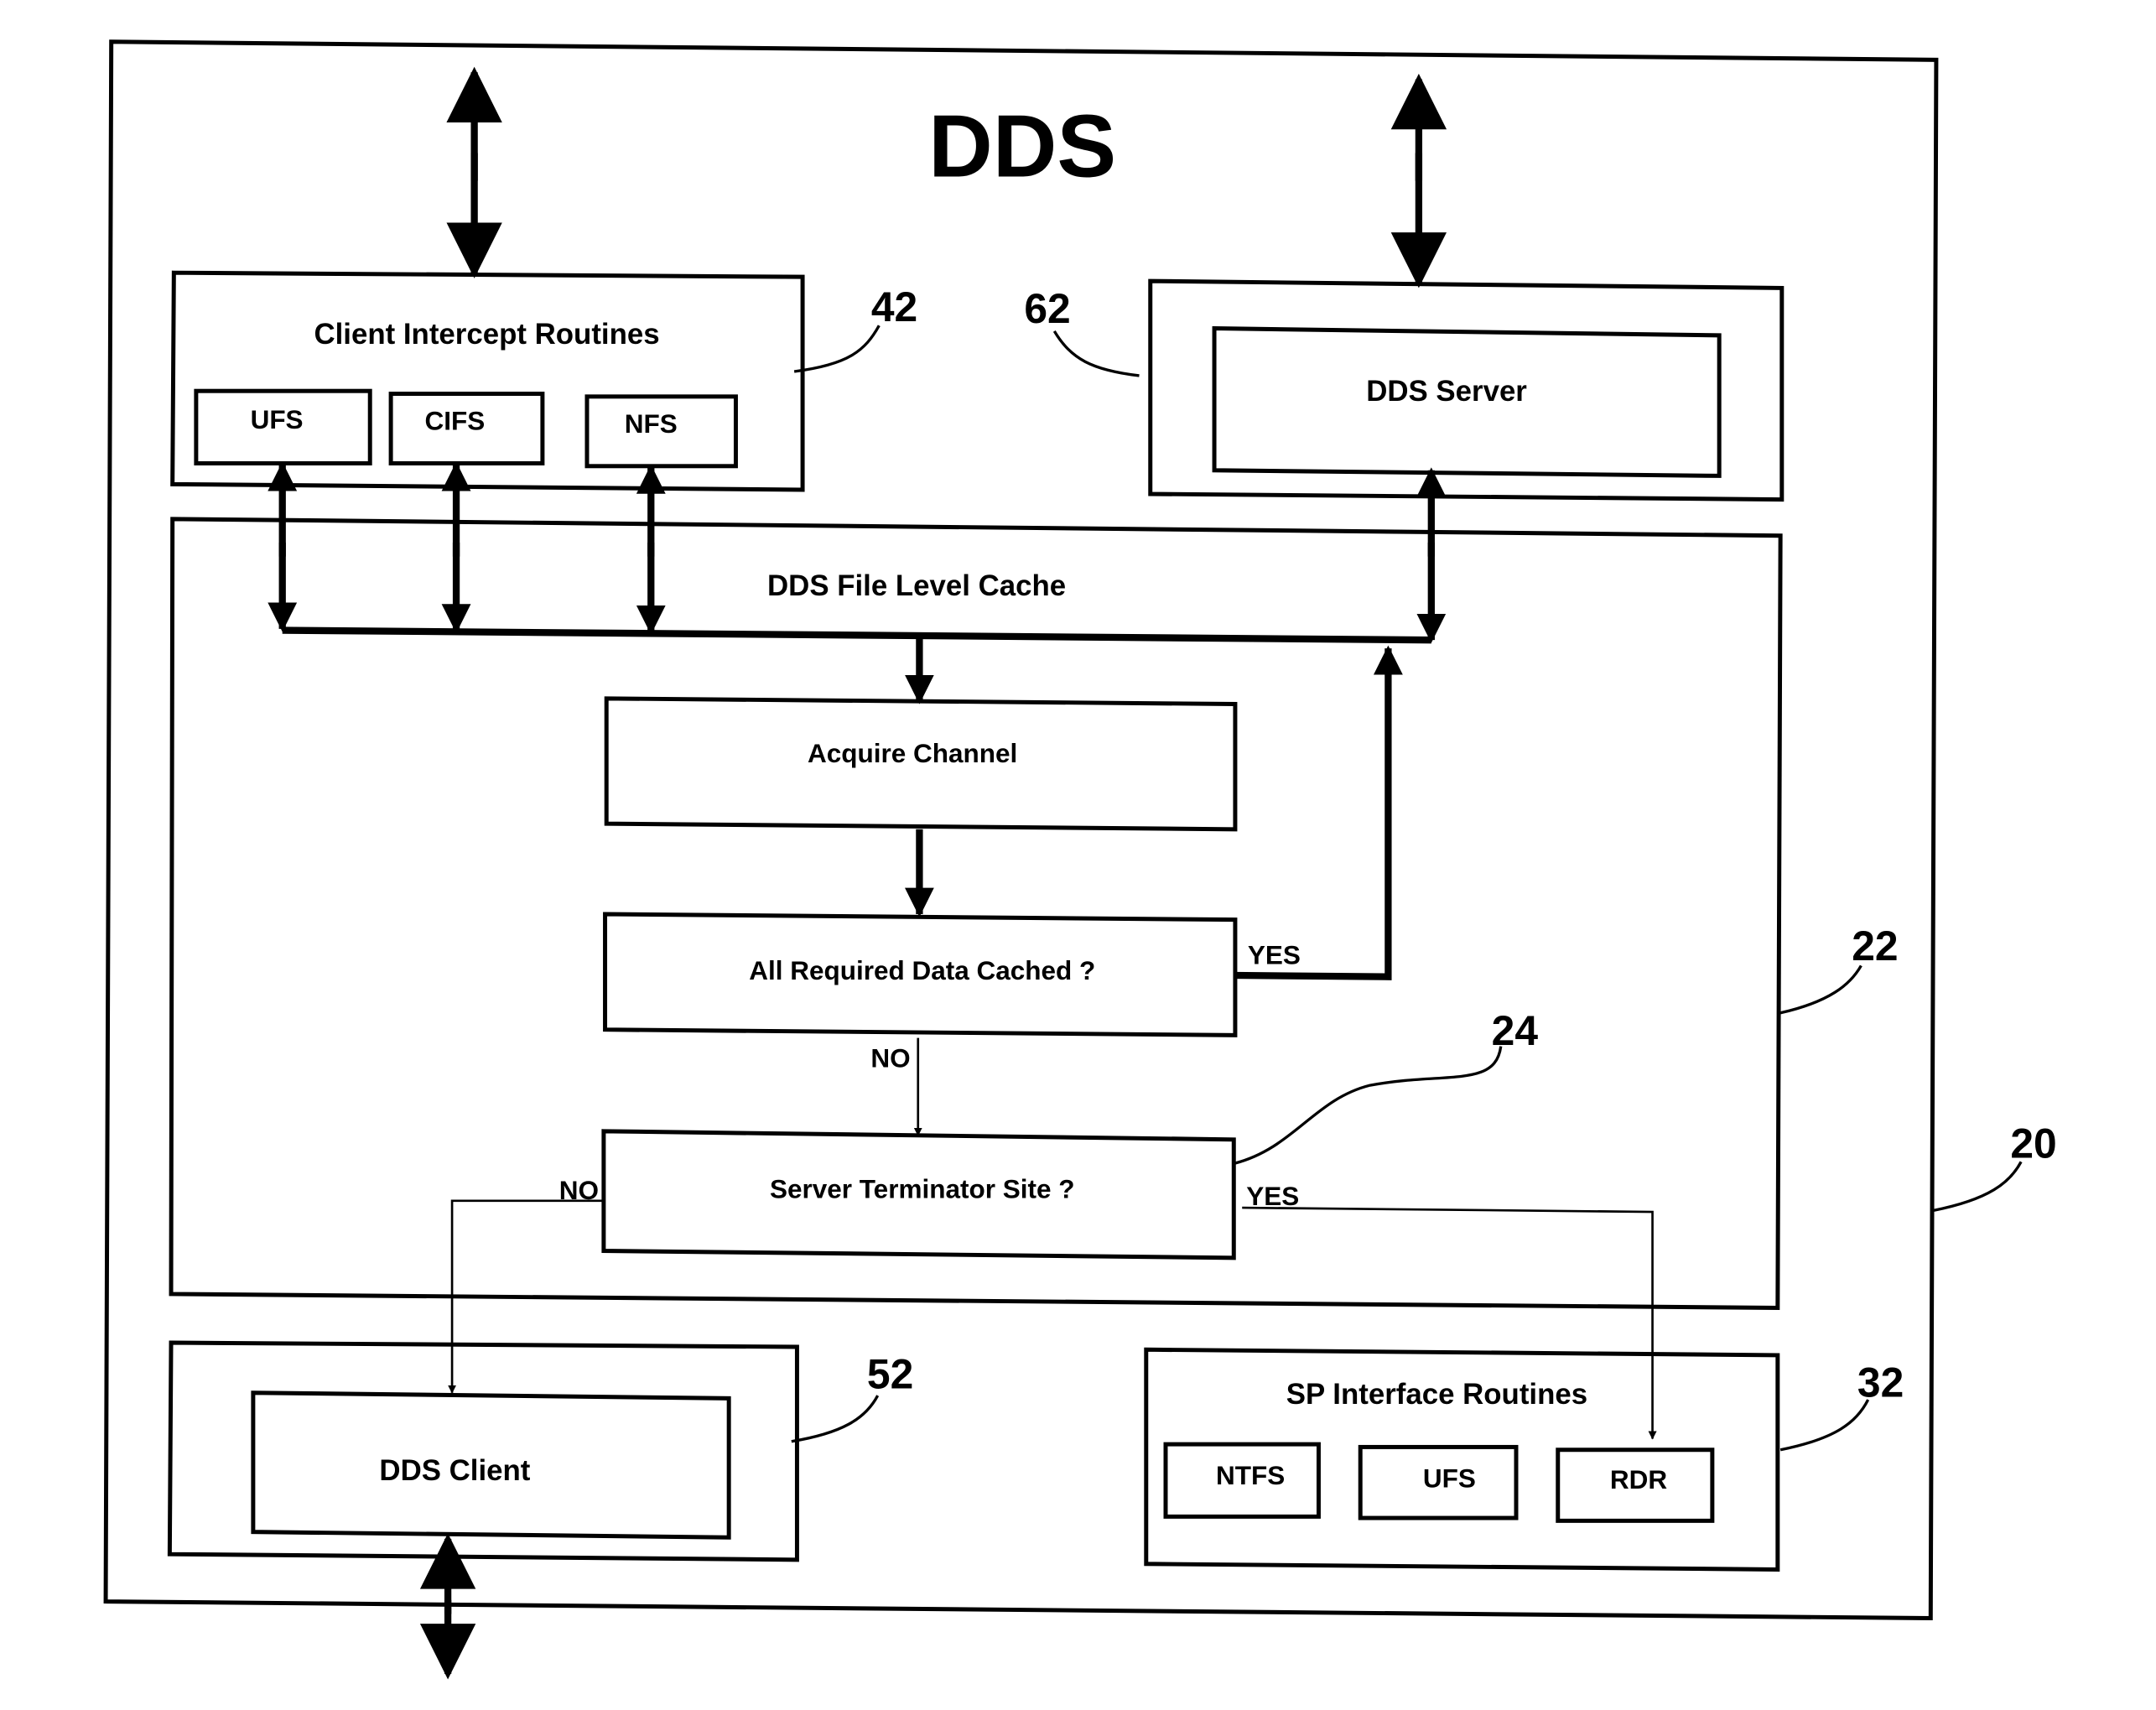  Describe the element at coordinates (487, 334) in the screenshot. I see `client-intercept-label: Client Intercept Routines` at that location.